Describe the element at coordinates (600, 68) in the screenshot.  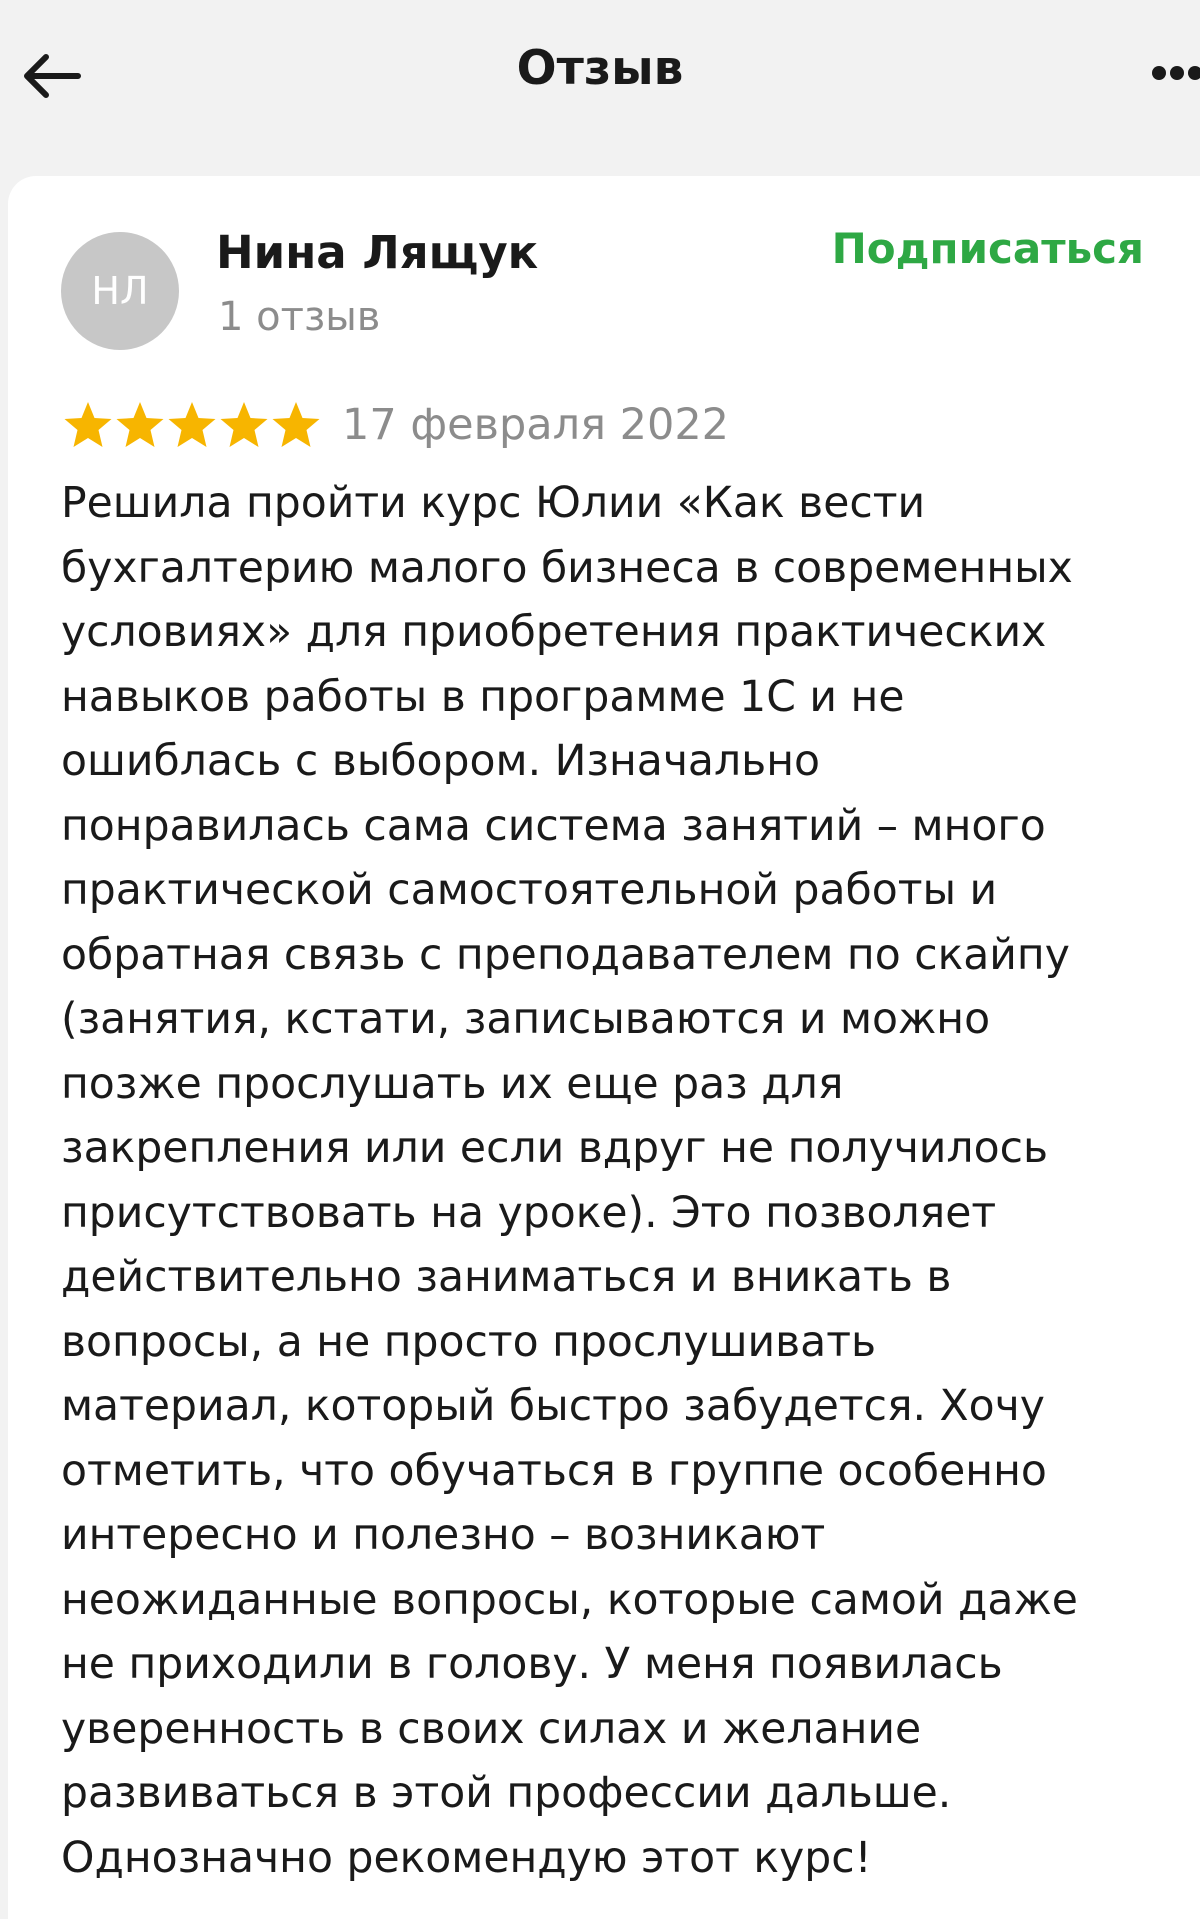
I see `page-title: Отзыв` at that location.